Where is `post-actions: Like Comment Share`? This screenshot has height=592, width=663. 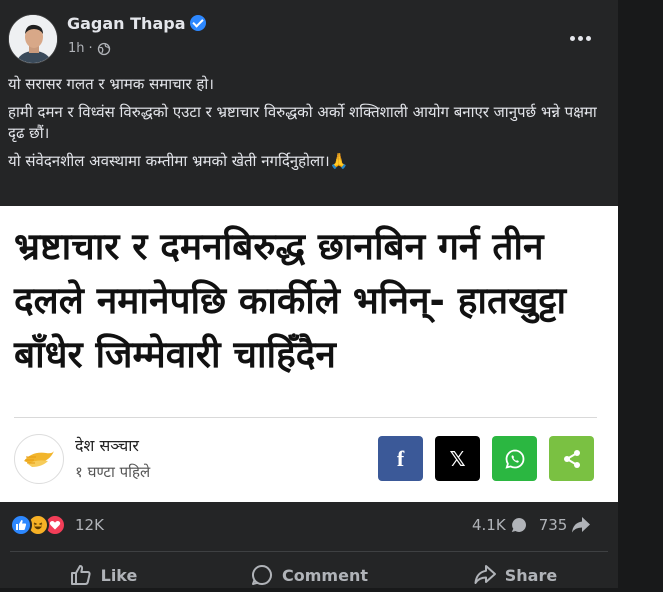
post-actions: Like Comment Share is located at coordinates (309, 575).